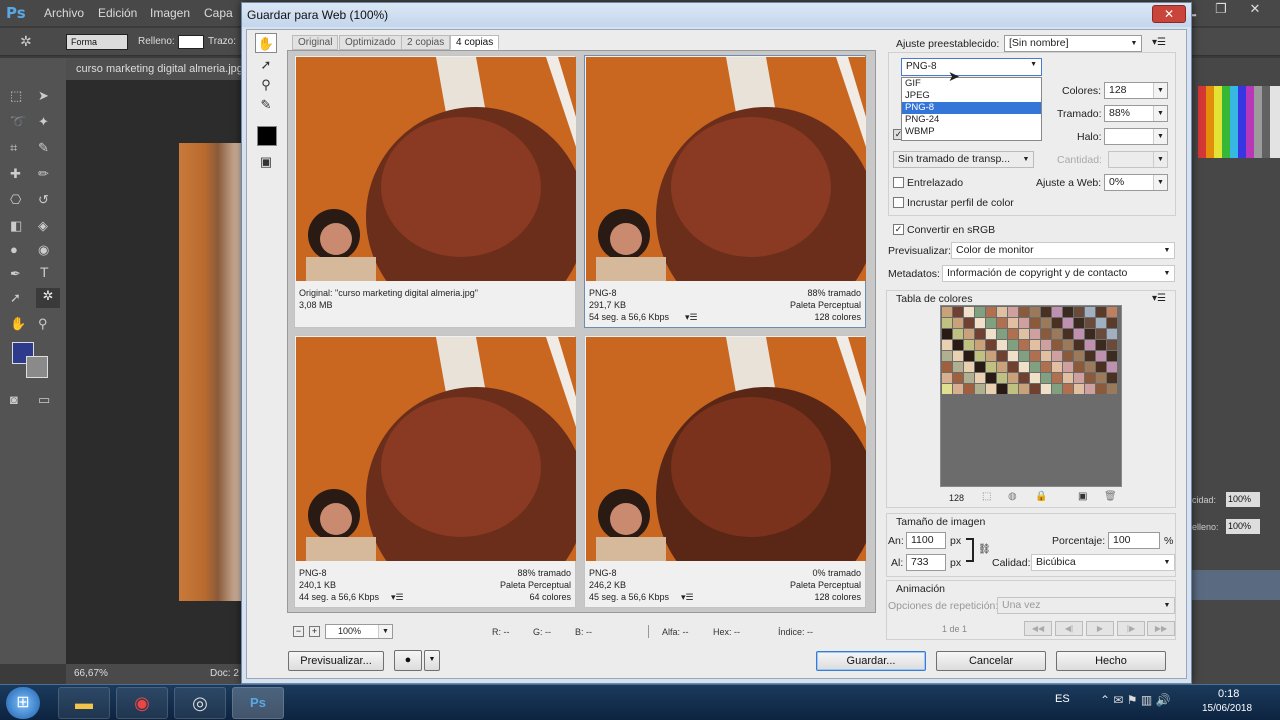 The width and height of the screenshot is (1280, 720). What do you see at coordinates (1111, 661) in the screenshot?
I see `done-button: Hecho` at bounding box center [1111, 661].